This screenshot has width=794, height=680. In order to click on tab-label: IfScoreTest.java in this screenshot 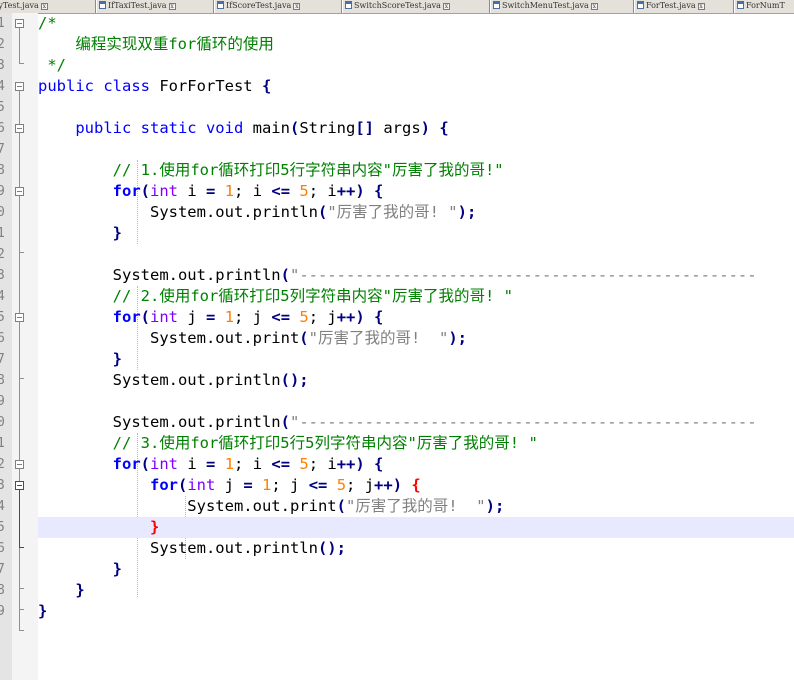, I will do `click(259, 5)`.